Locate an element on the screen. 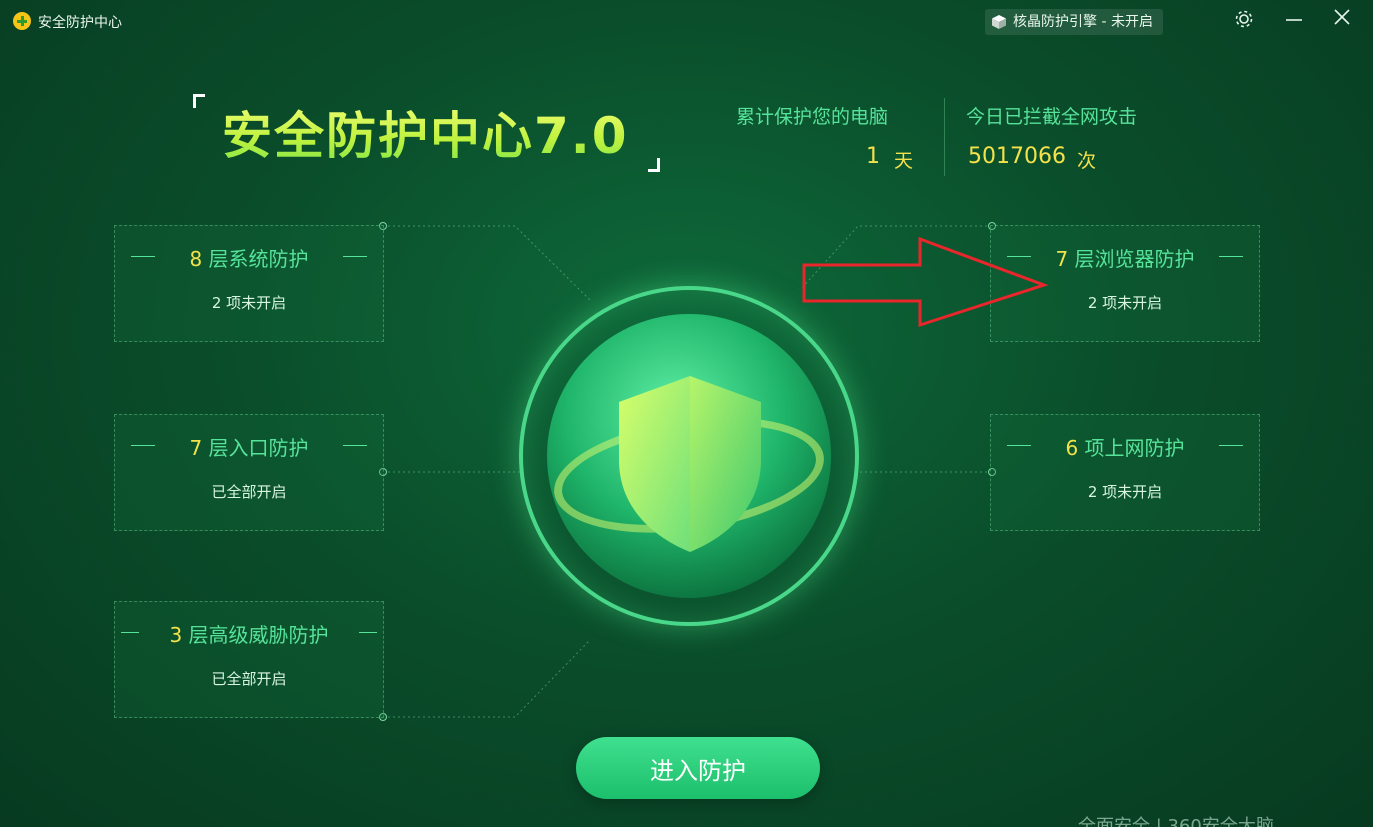 The width and height of the screenshot is (1373, 827). card-title: 8 层系统防护 is located at coordinates (249, 259).